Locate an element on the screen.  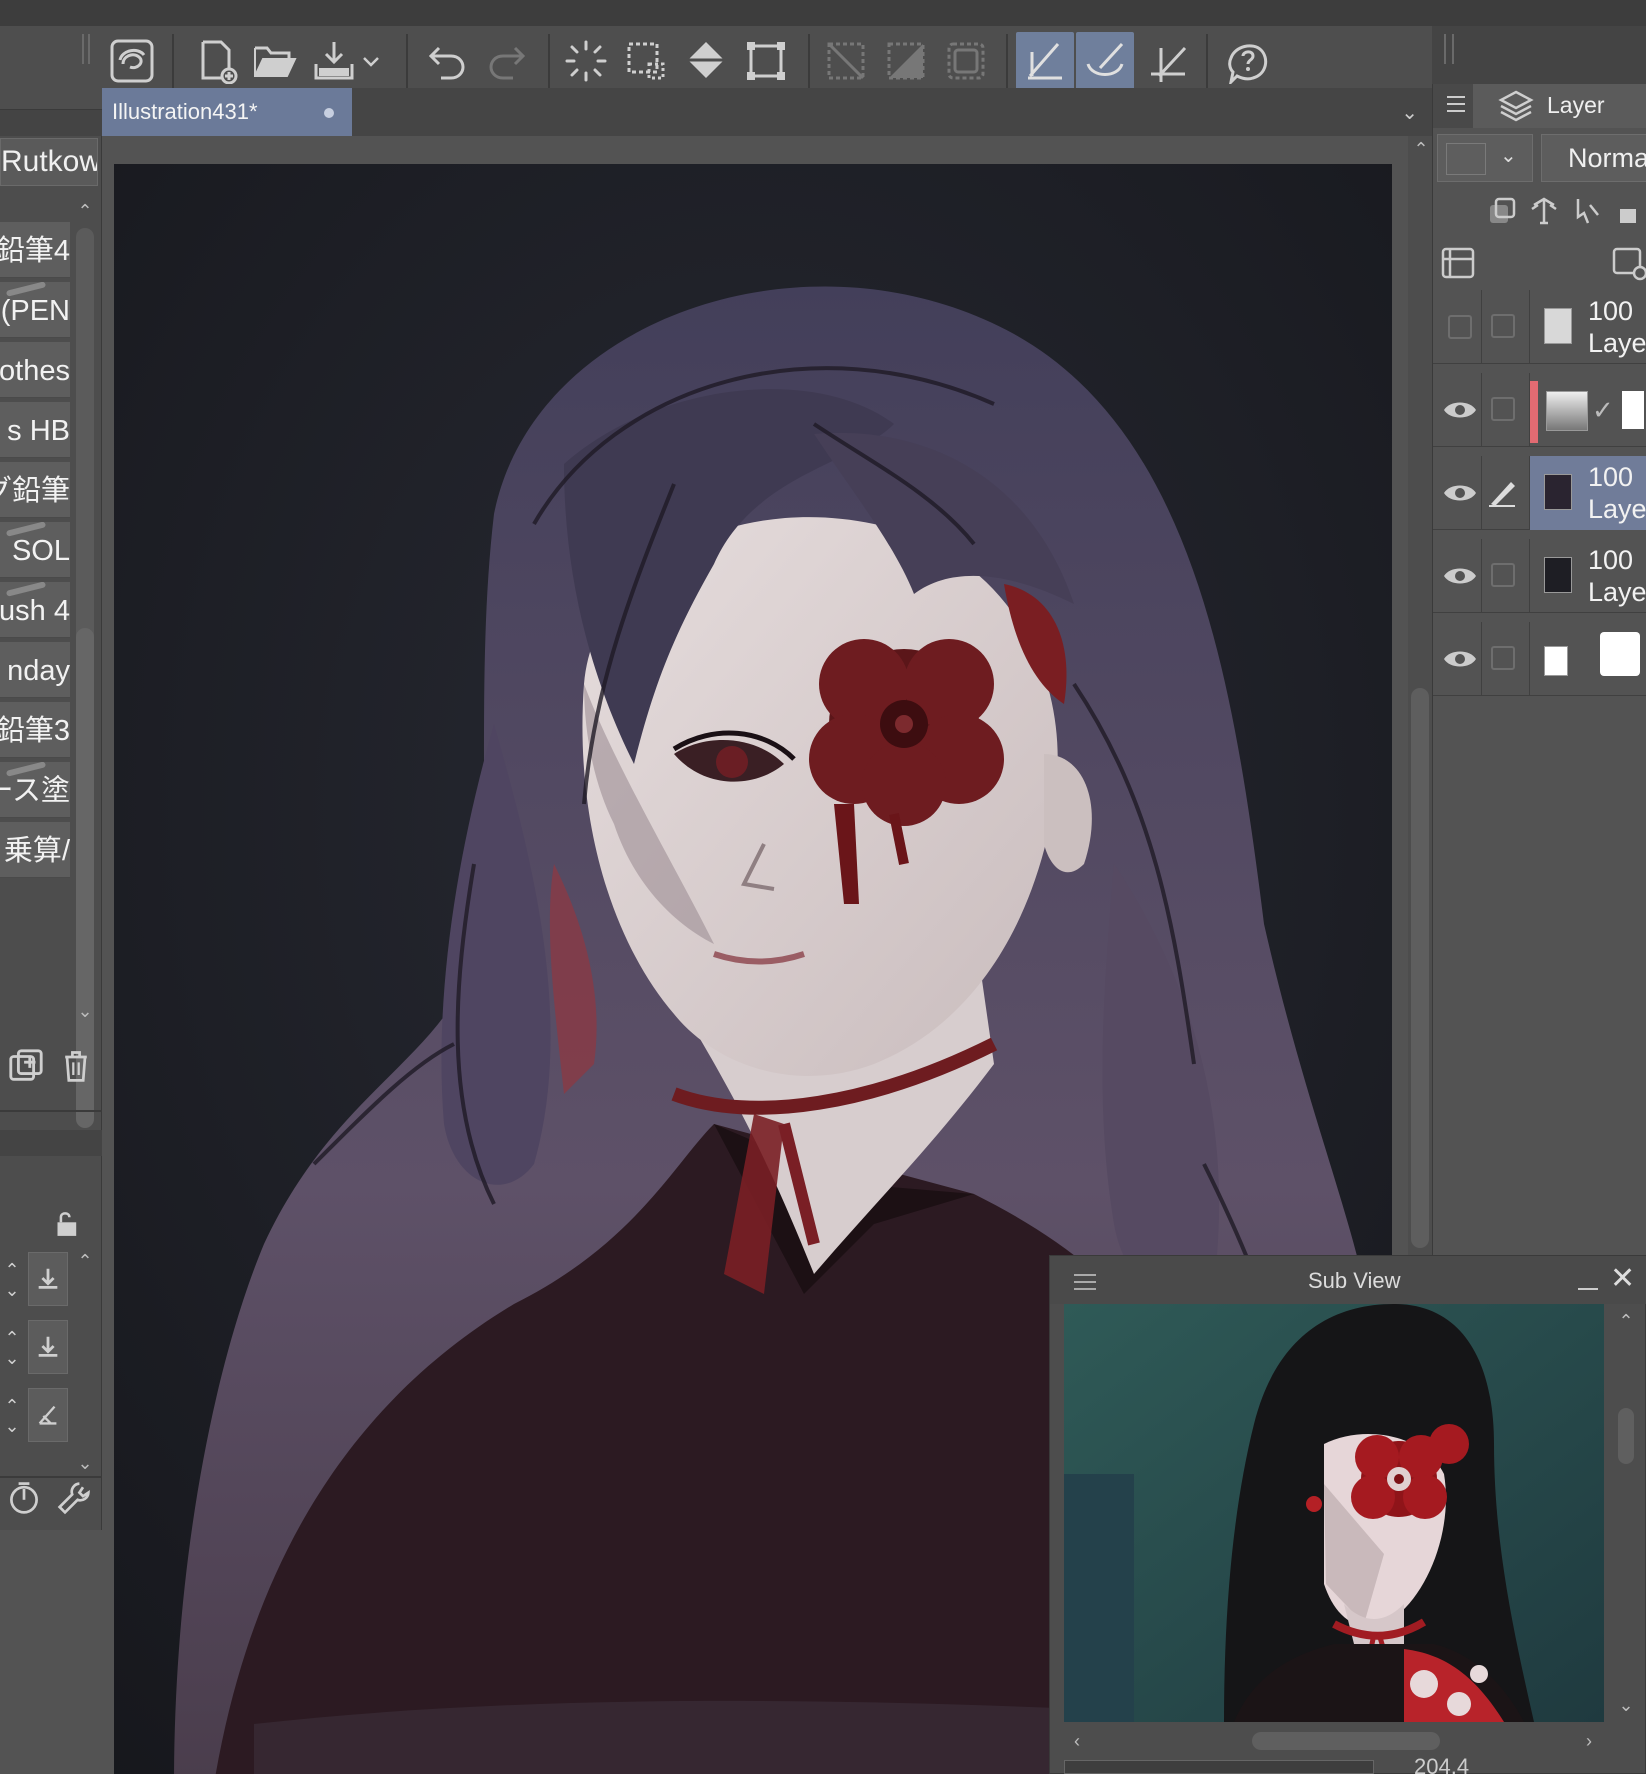
document-tab: Illustration431* is located at coordinates (227, 112).